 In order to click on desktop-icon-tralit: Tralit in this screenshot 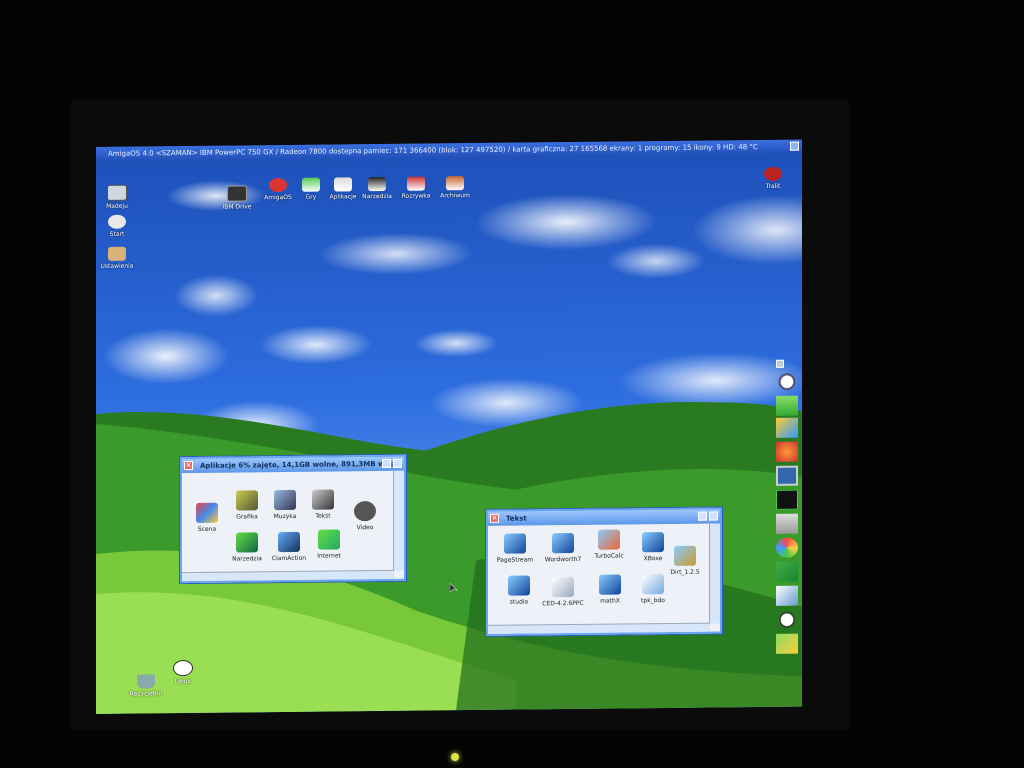, I will do `click(773, 178)`.